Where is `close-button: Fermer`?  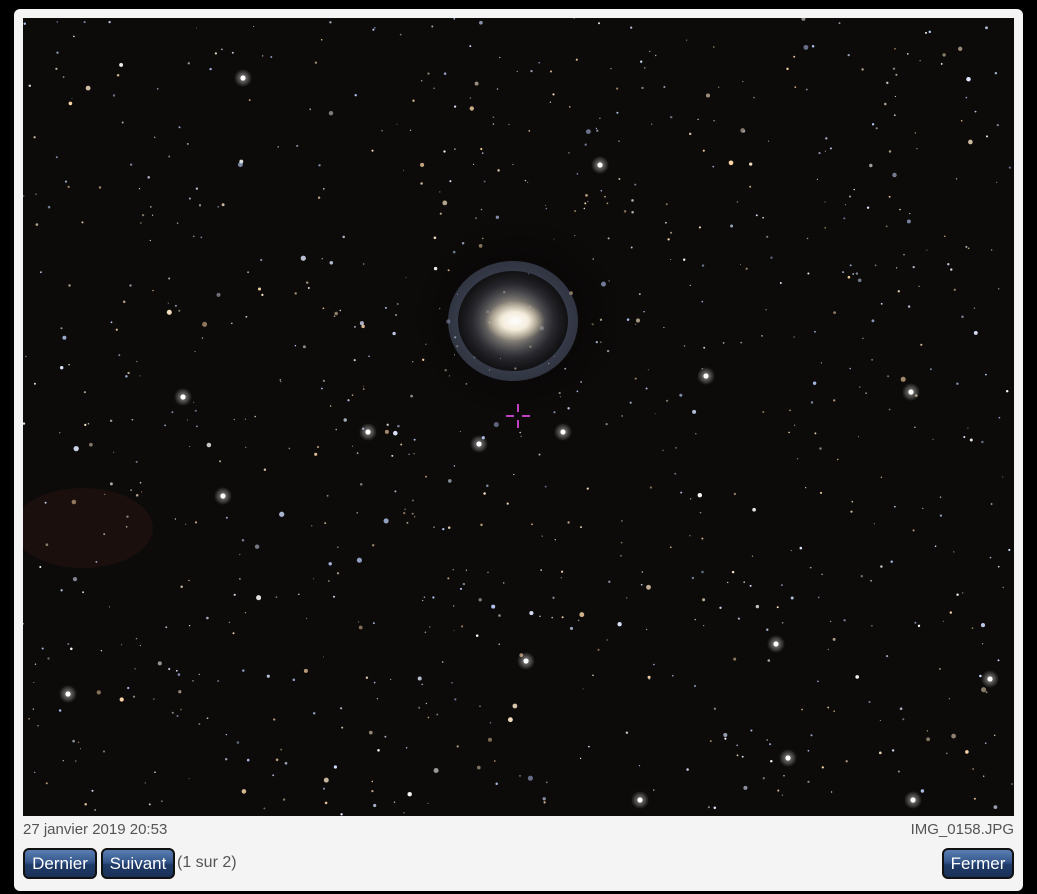
close-button: Fermer is located at coordinates (978, 863).